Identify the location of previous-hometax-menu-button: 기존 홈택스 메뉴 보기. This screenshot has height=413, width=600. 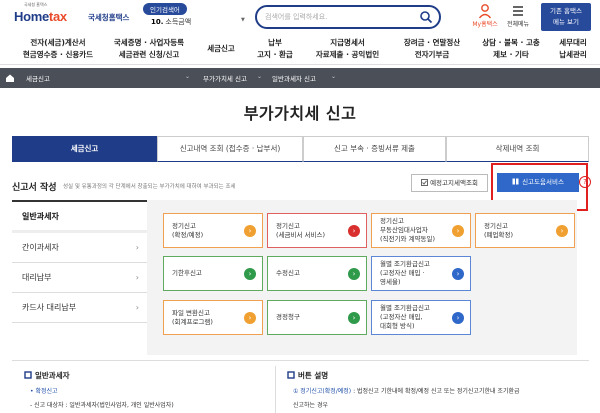
(566, 17).